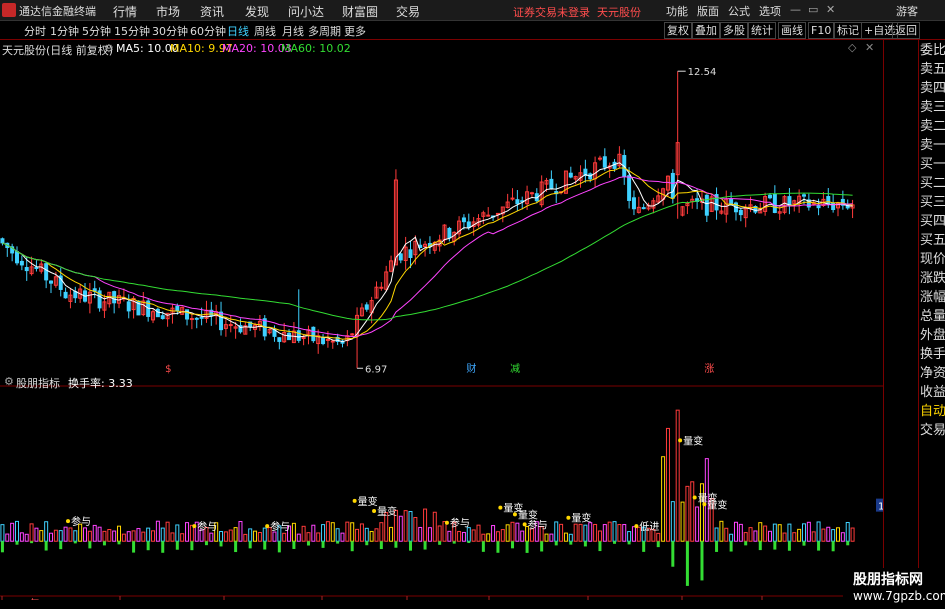 This screenshot has width=945, height=609. What do you see at coordinates (792, 30) in the screenshot?
I see `draw-button: 画线` at bounding box center [792, 30].